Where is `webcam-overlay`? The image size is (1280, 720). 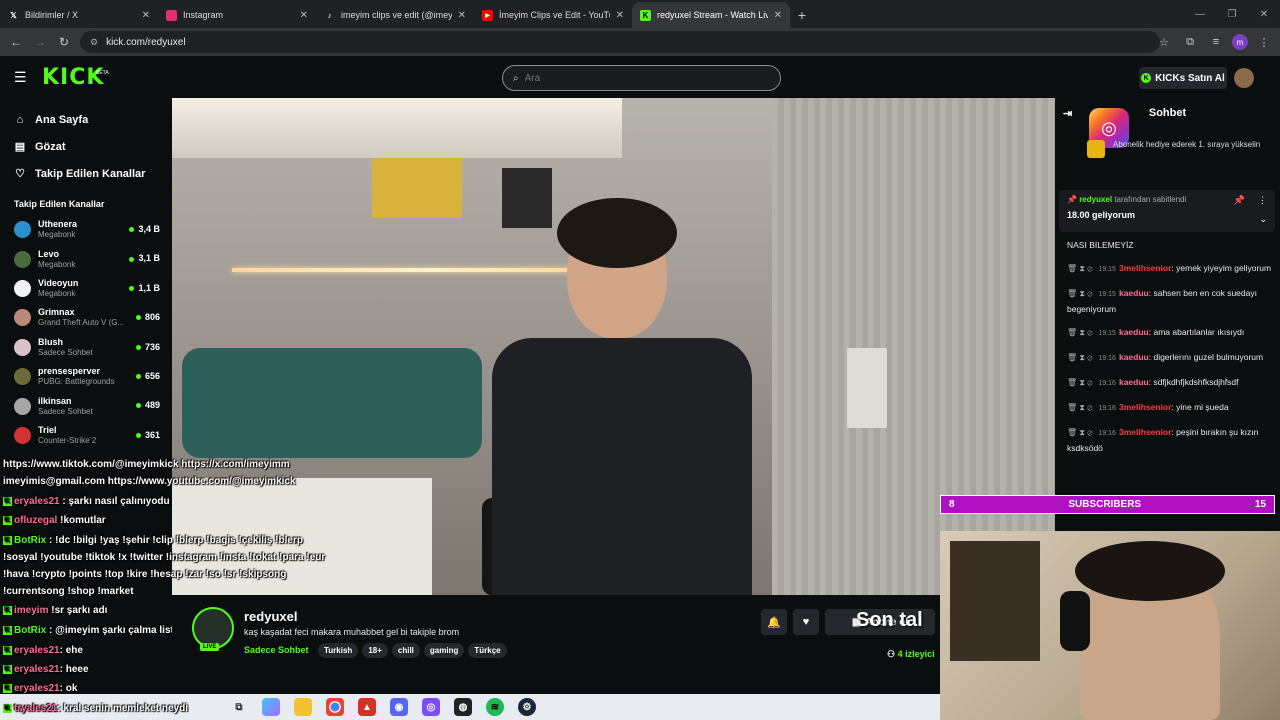 webcam-overlay is located at coordinates (1110, 625).